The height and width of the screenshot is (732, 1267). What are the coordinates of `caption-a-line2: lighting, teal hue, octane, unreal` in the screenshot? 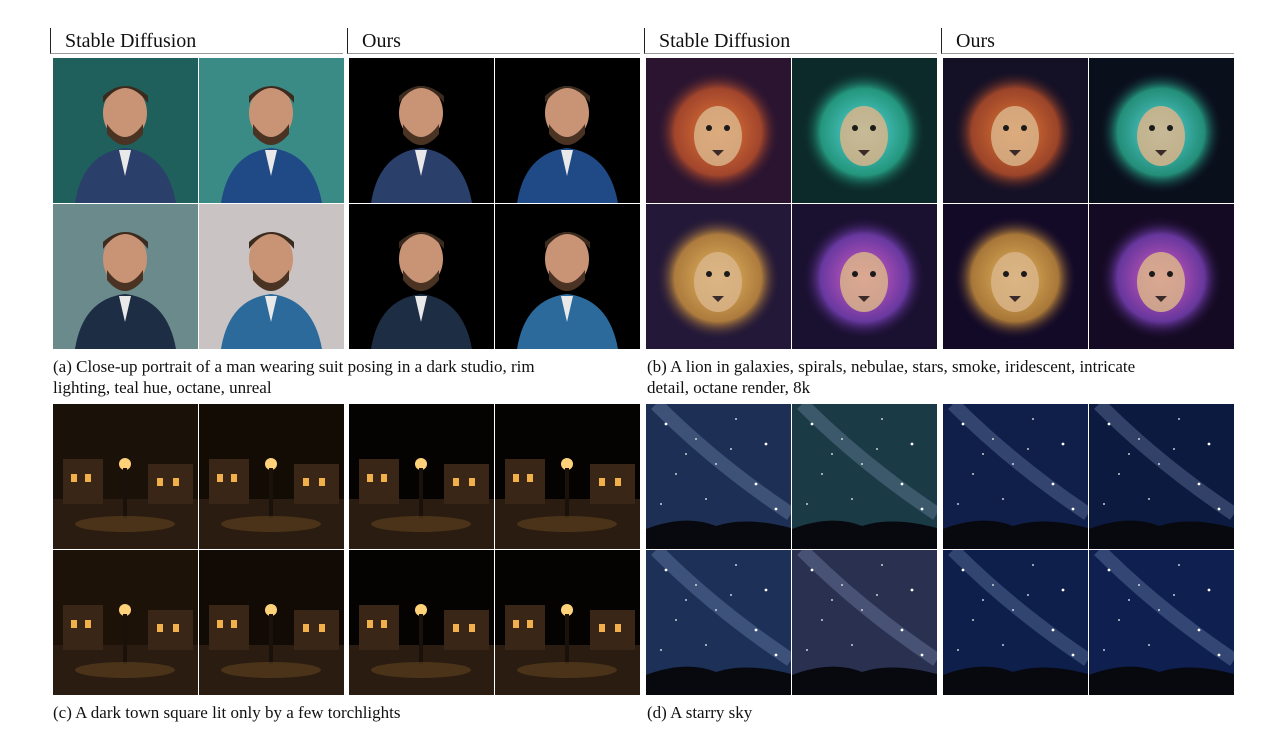 It's located at (162, 387).